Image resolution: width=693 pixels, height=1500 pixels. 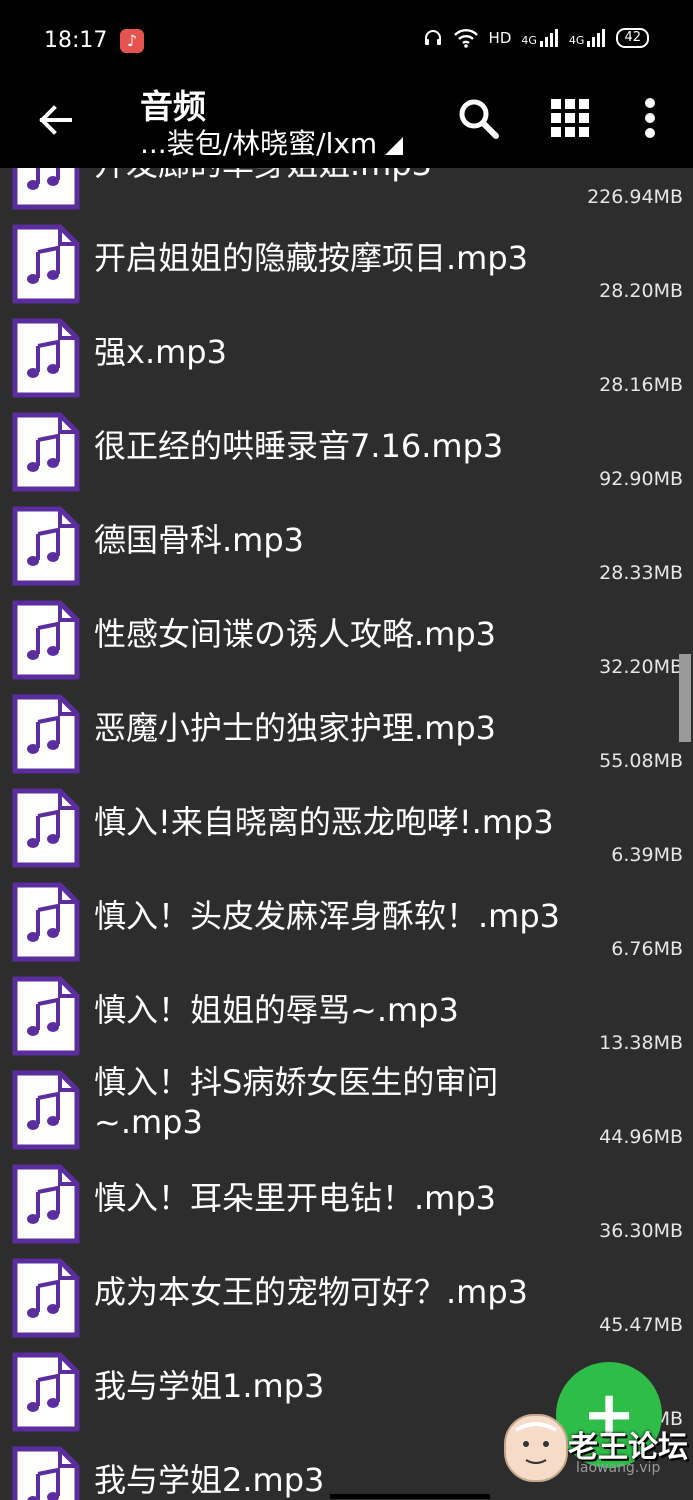 I want to click on list-item: 慎入！耳朵里开电钻！.mp3 36.30MB, so click(x=346, y=1196).